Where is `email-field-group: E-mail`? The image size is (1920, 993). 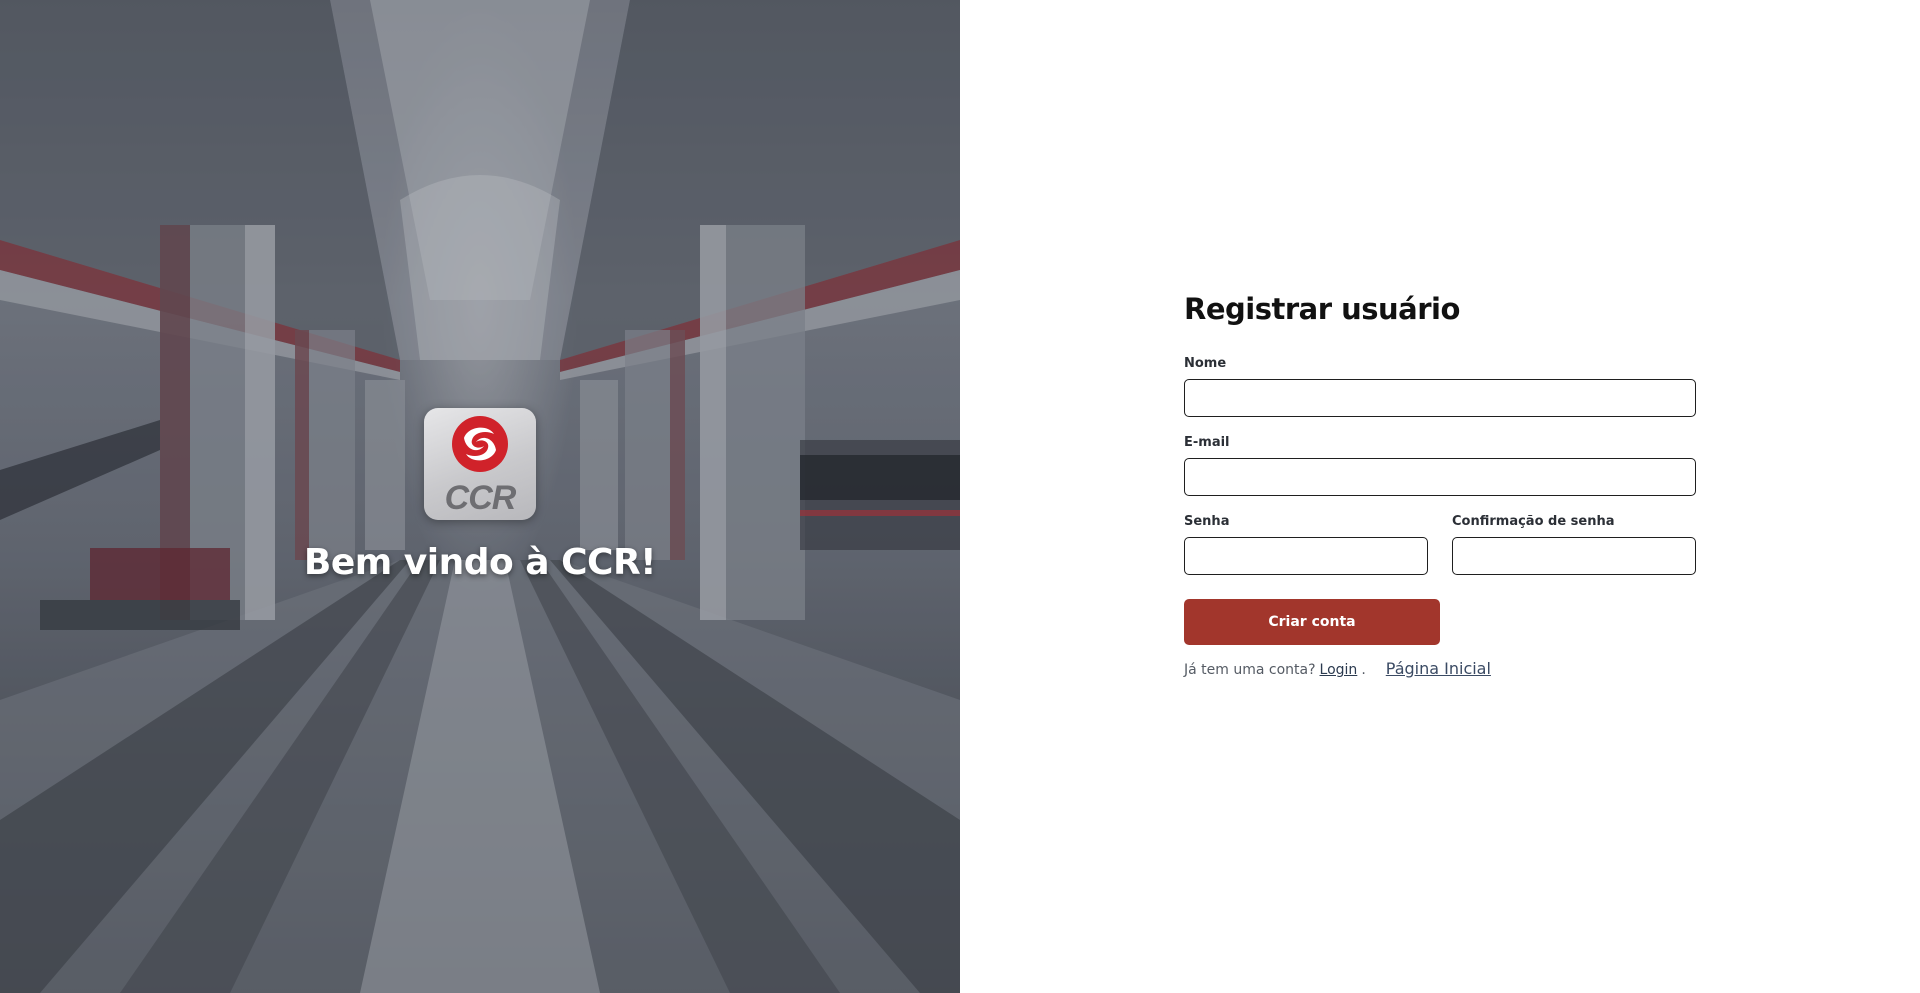 email-field-group: E-mail is located at coordinates (1440, 465).